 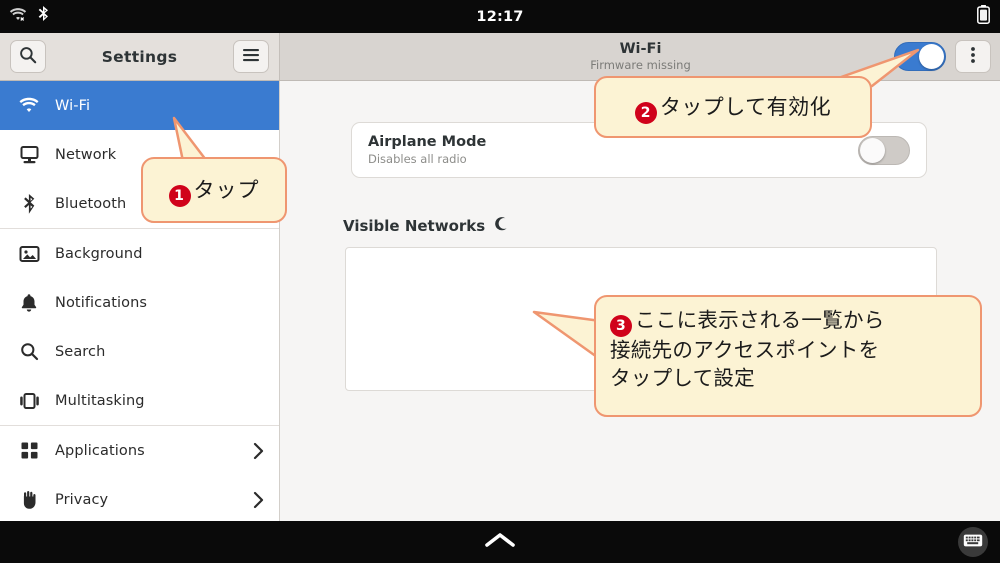 I want to click on loading-spinner-icon, so click(x=501, y=225).